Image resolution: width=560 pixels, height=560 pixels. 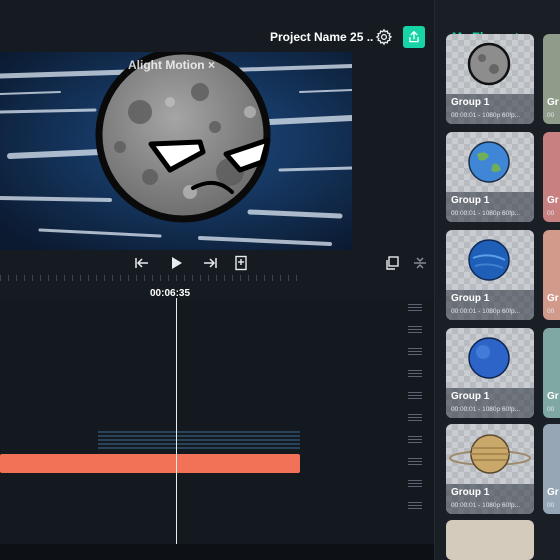 What do you see at coordinates (489, 358) in the screenshot?
I see `blue-planet-thumbnail` at bounding box center [489, 358].